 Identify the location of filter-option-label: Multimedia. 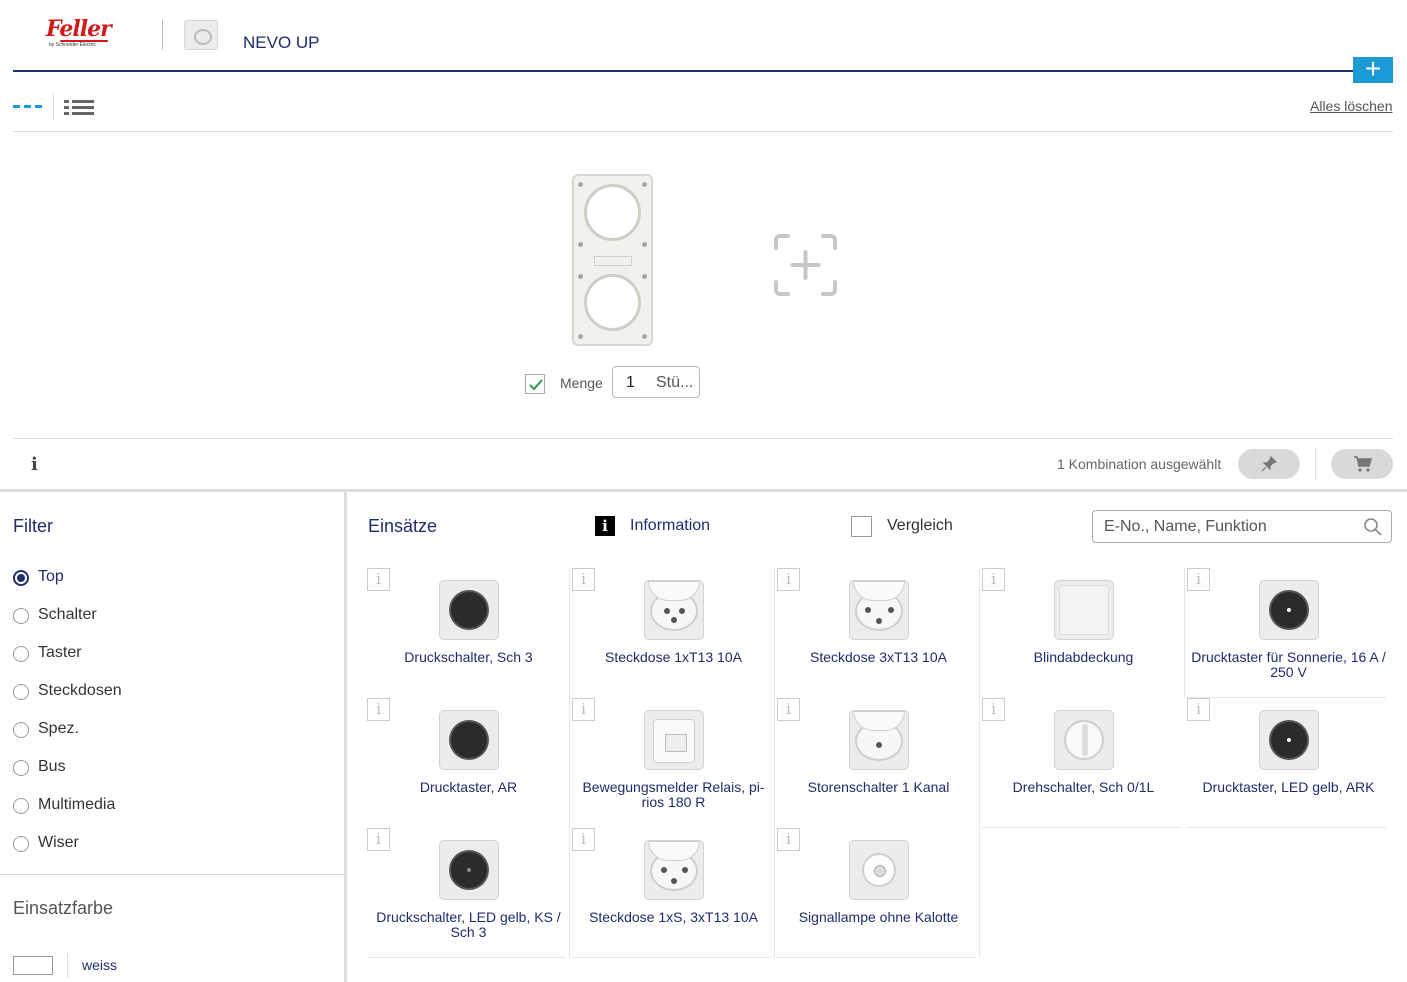
(77, 804).